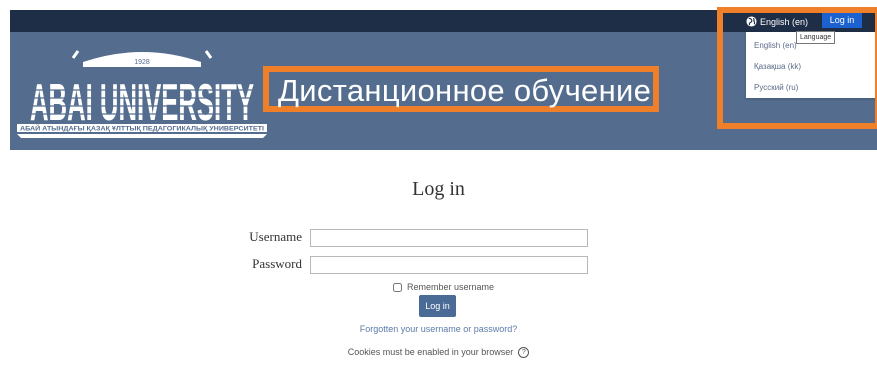 The width and height of the screenshot is (877, 372). I want to click on logo-year: 1928, so click(142, 62).